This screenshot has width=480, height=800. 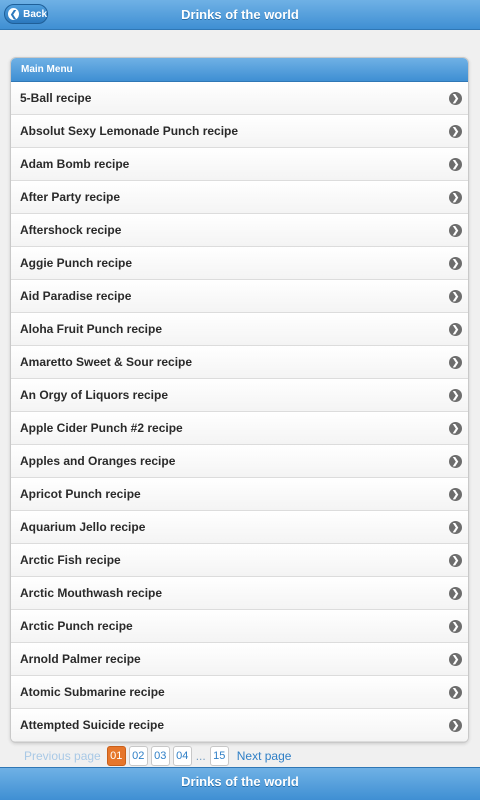 I want to click on main-menu-title: Main Menu, so click(x=239, y=70).